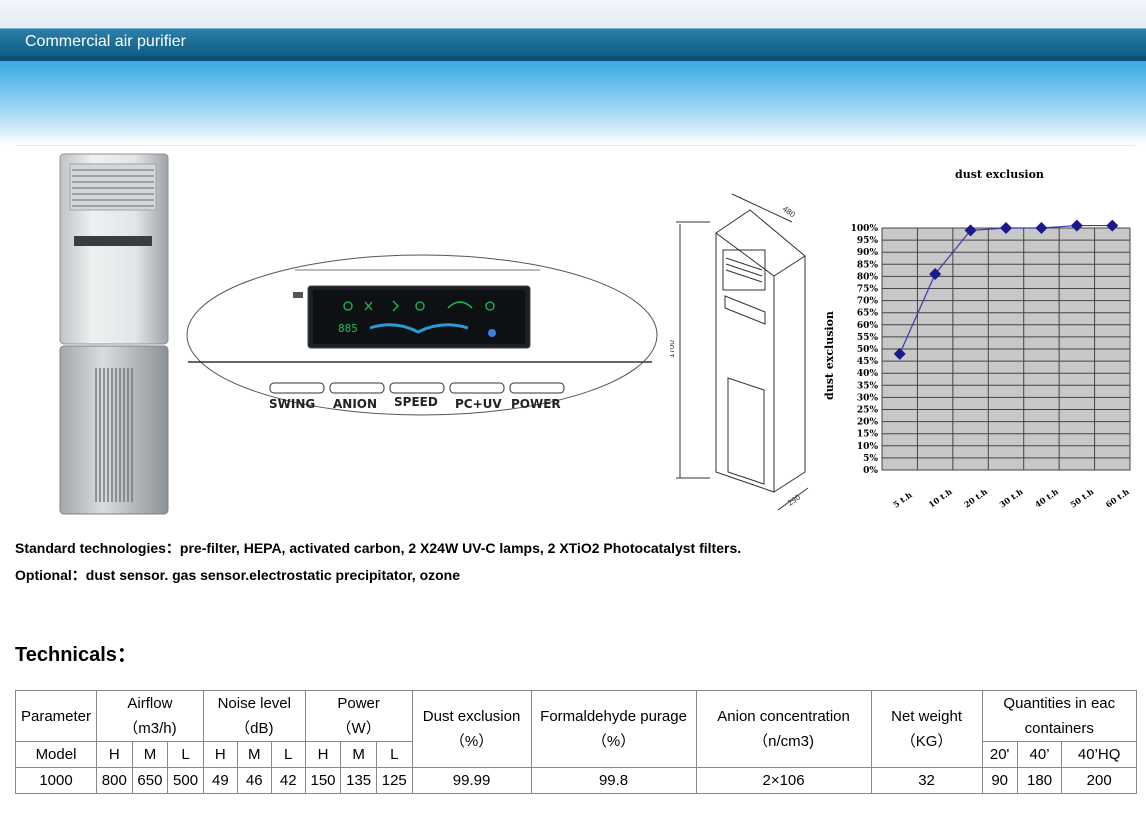 The image size is (1146, 814). What do you see at coordinates (1081, 497) in the screenshot?
I see `chart-x-tick-label: 50 t.h` at bounding box center [1081, 497].